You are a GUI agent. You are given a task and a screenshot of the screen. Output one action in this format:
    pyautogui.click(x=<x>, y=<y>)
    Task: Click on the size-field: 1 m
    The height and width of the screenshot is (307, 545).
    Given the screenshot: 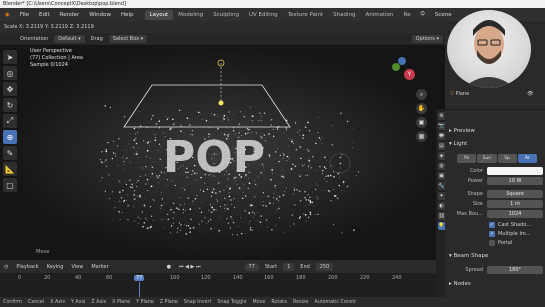 What is the action you would take?
    pyautogui.click(x=515, y=203)
    